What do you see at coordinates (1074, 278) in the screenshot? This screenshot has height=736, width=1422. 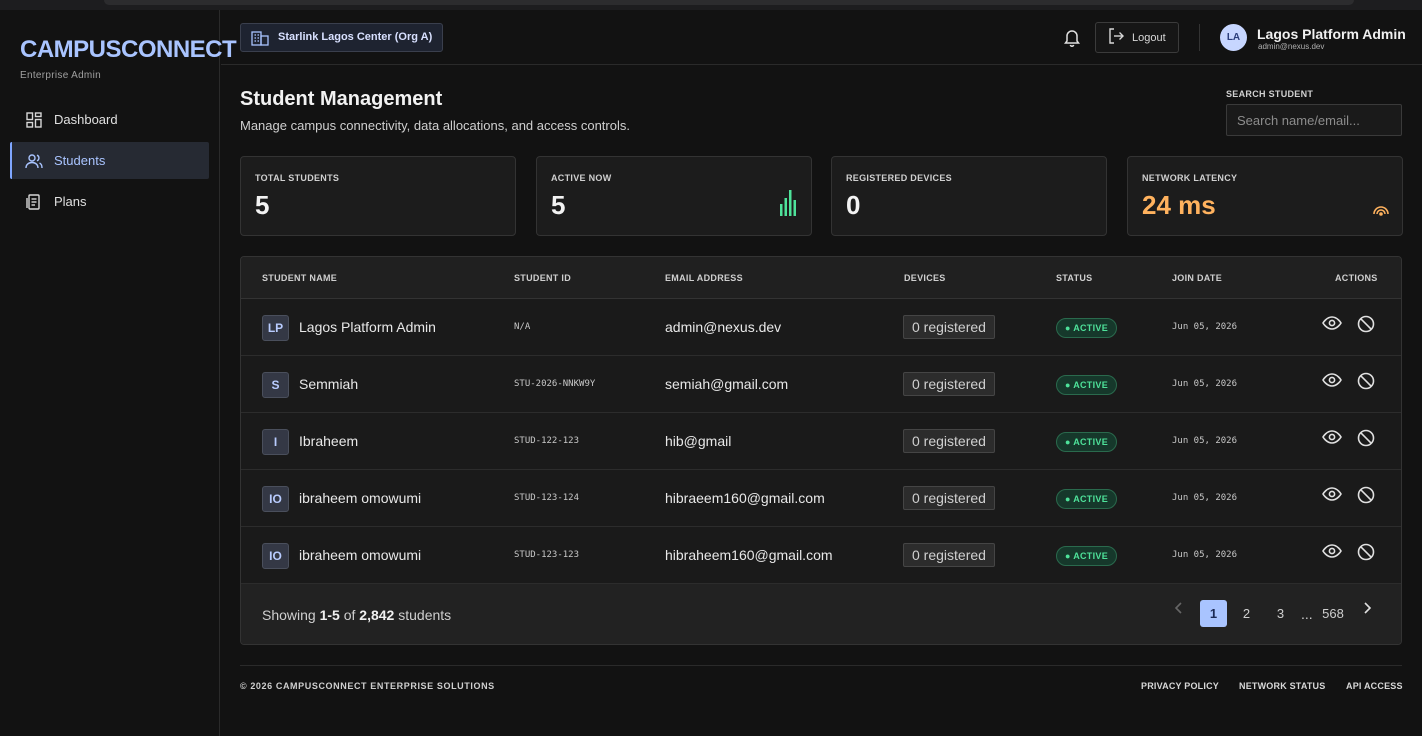 I see `column-header-status: STATUS` at bounding box center [1074, 278].